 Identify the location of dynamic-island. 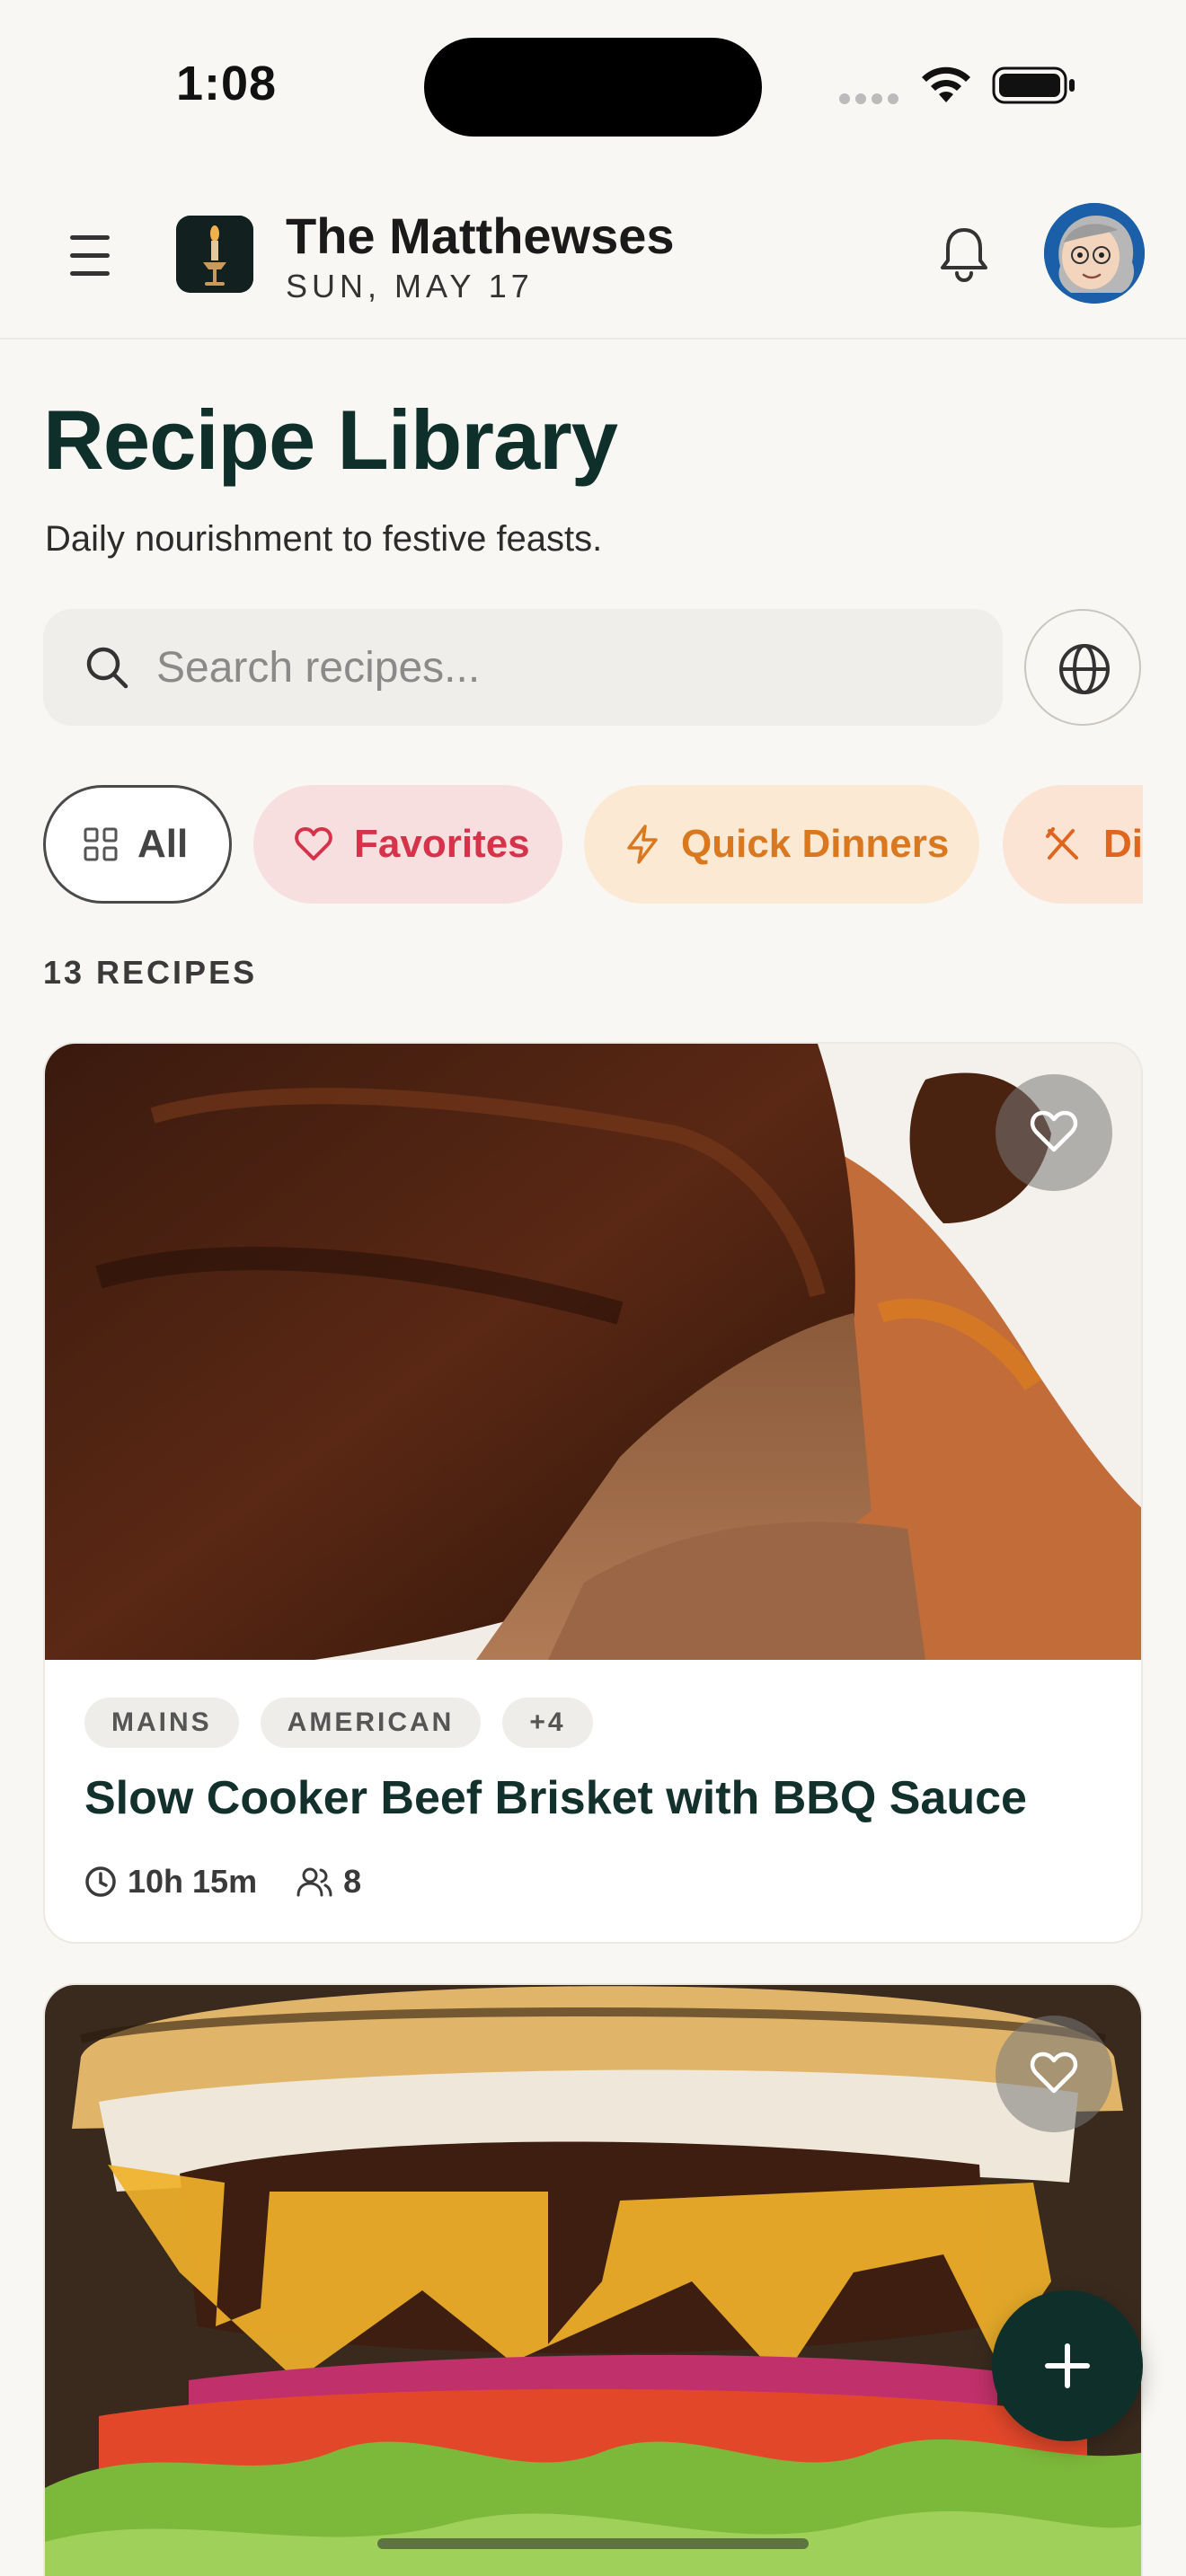
(593, 87).